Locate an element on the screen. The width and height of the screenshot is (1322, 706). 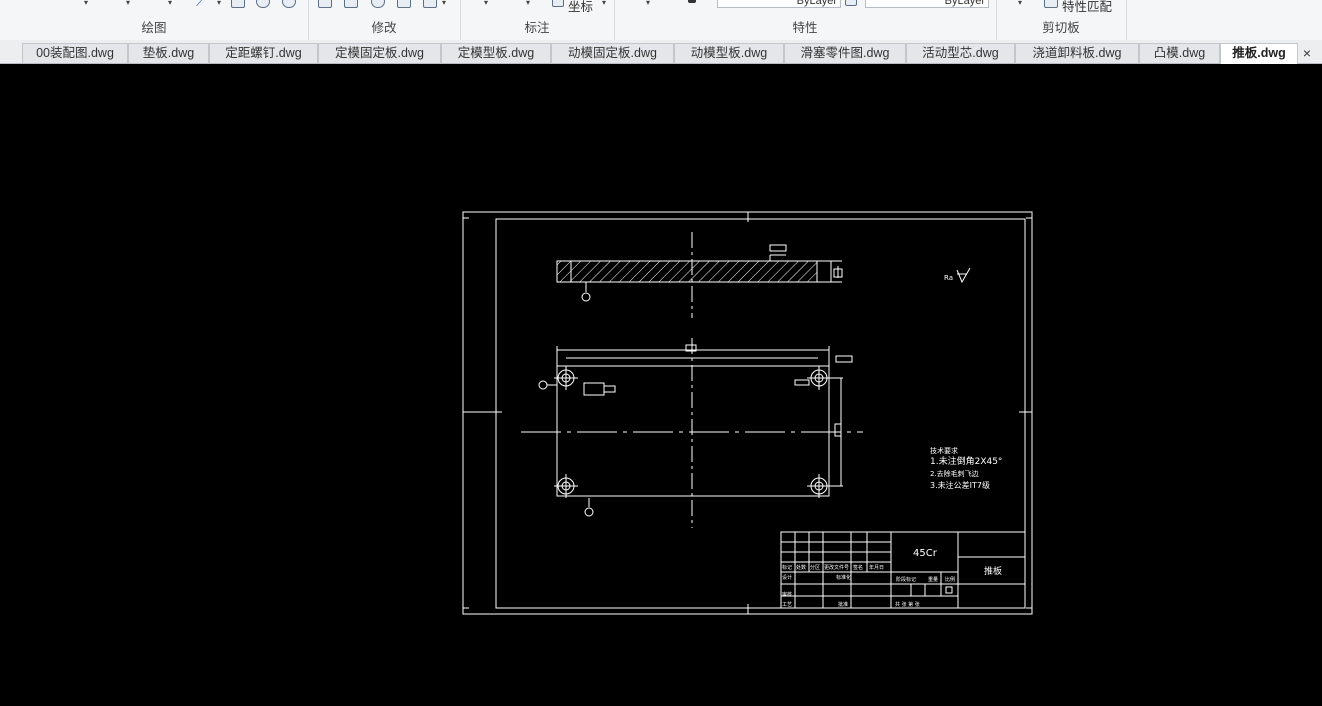
tb-sheet-text: 共 张 第 张 is located at coordinates (907, 604).